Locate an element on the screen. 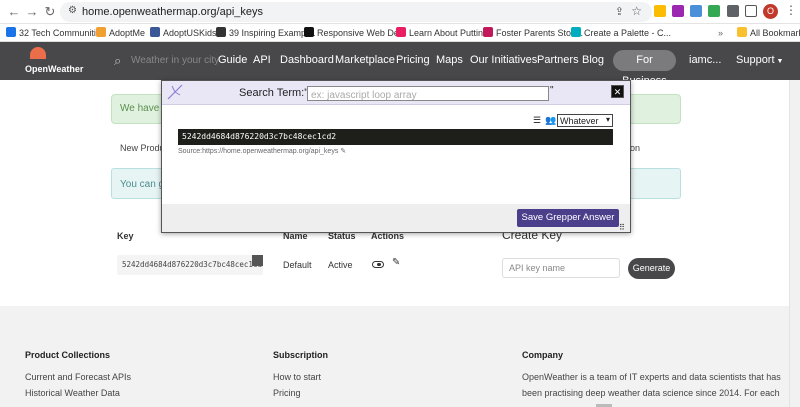 This screenshot has width=800, height=407. chevron-down-icon: ▾ is located at coordinates (607, 119).